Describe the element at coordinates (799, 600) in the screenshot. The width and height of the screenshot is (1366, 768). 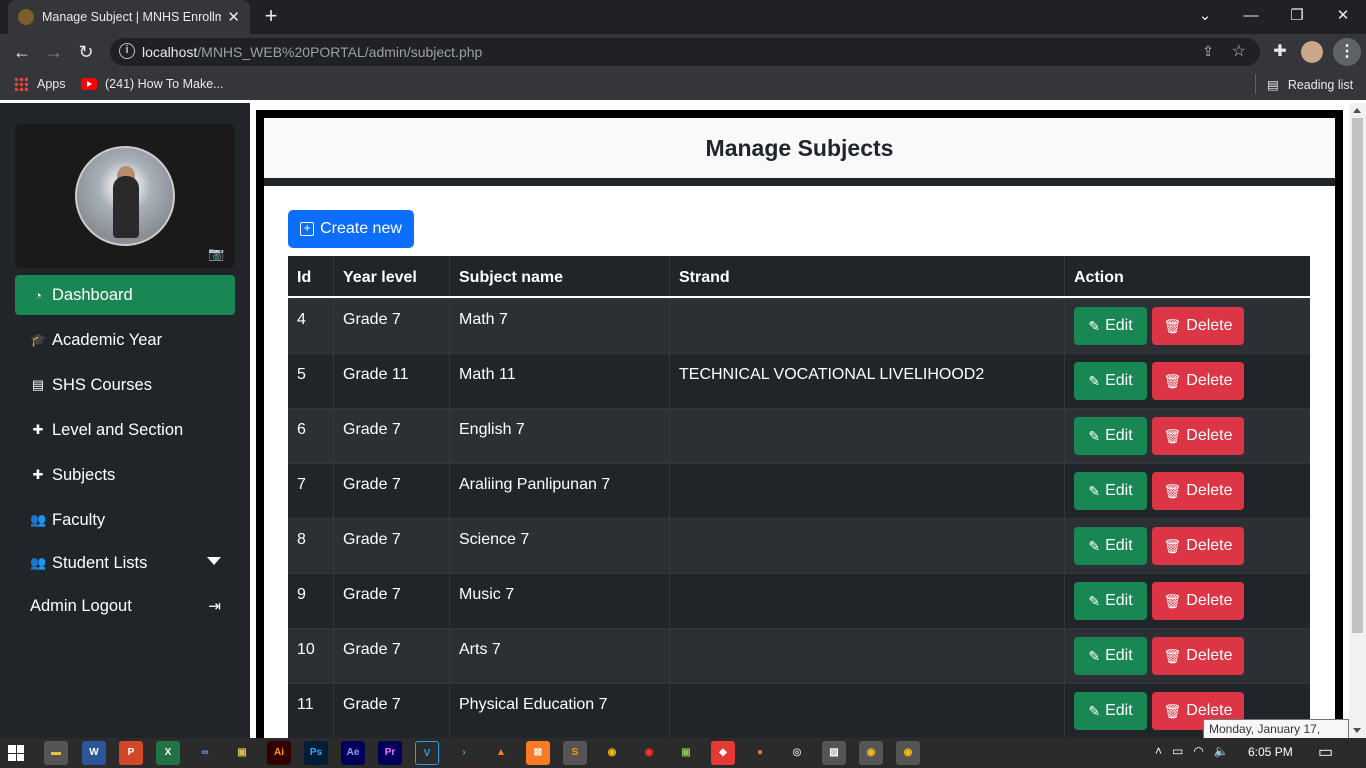
I see `table-row: 9 Grade 7 Music 7 ✎ Edit 🗑 Delete` at that location.